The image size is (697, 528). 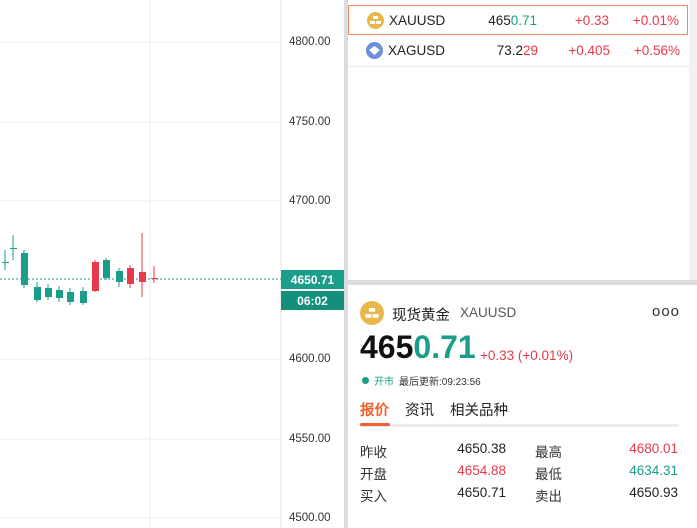 I want to click on watchlist-change: +0.405, so click(x=589, y=50).